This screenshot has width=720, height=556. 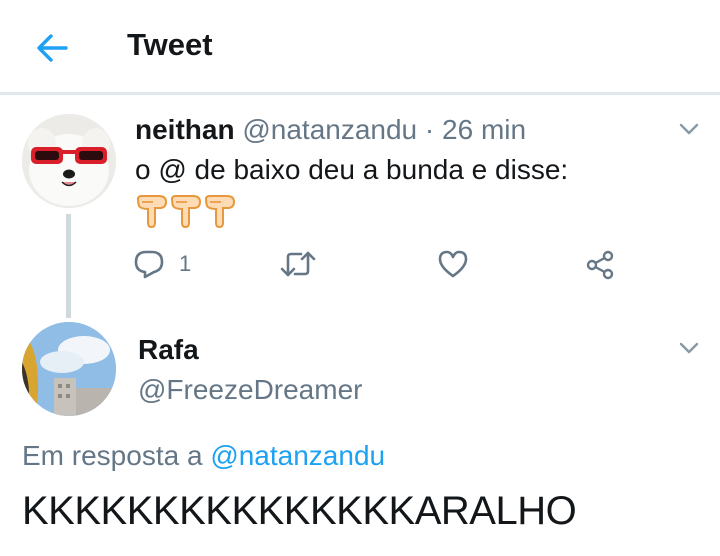 I want to click on retweet-button, so click(x=298, y=264).